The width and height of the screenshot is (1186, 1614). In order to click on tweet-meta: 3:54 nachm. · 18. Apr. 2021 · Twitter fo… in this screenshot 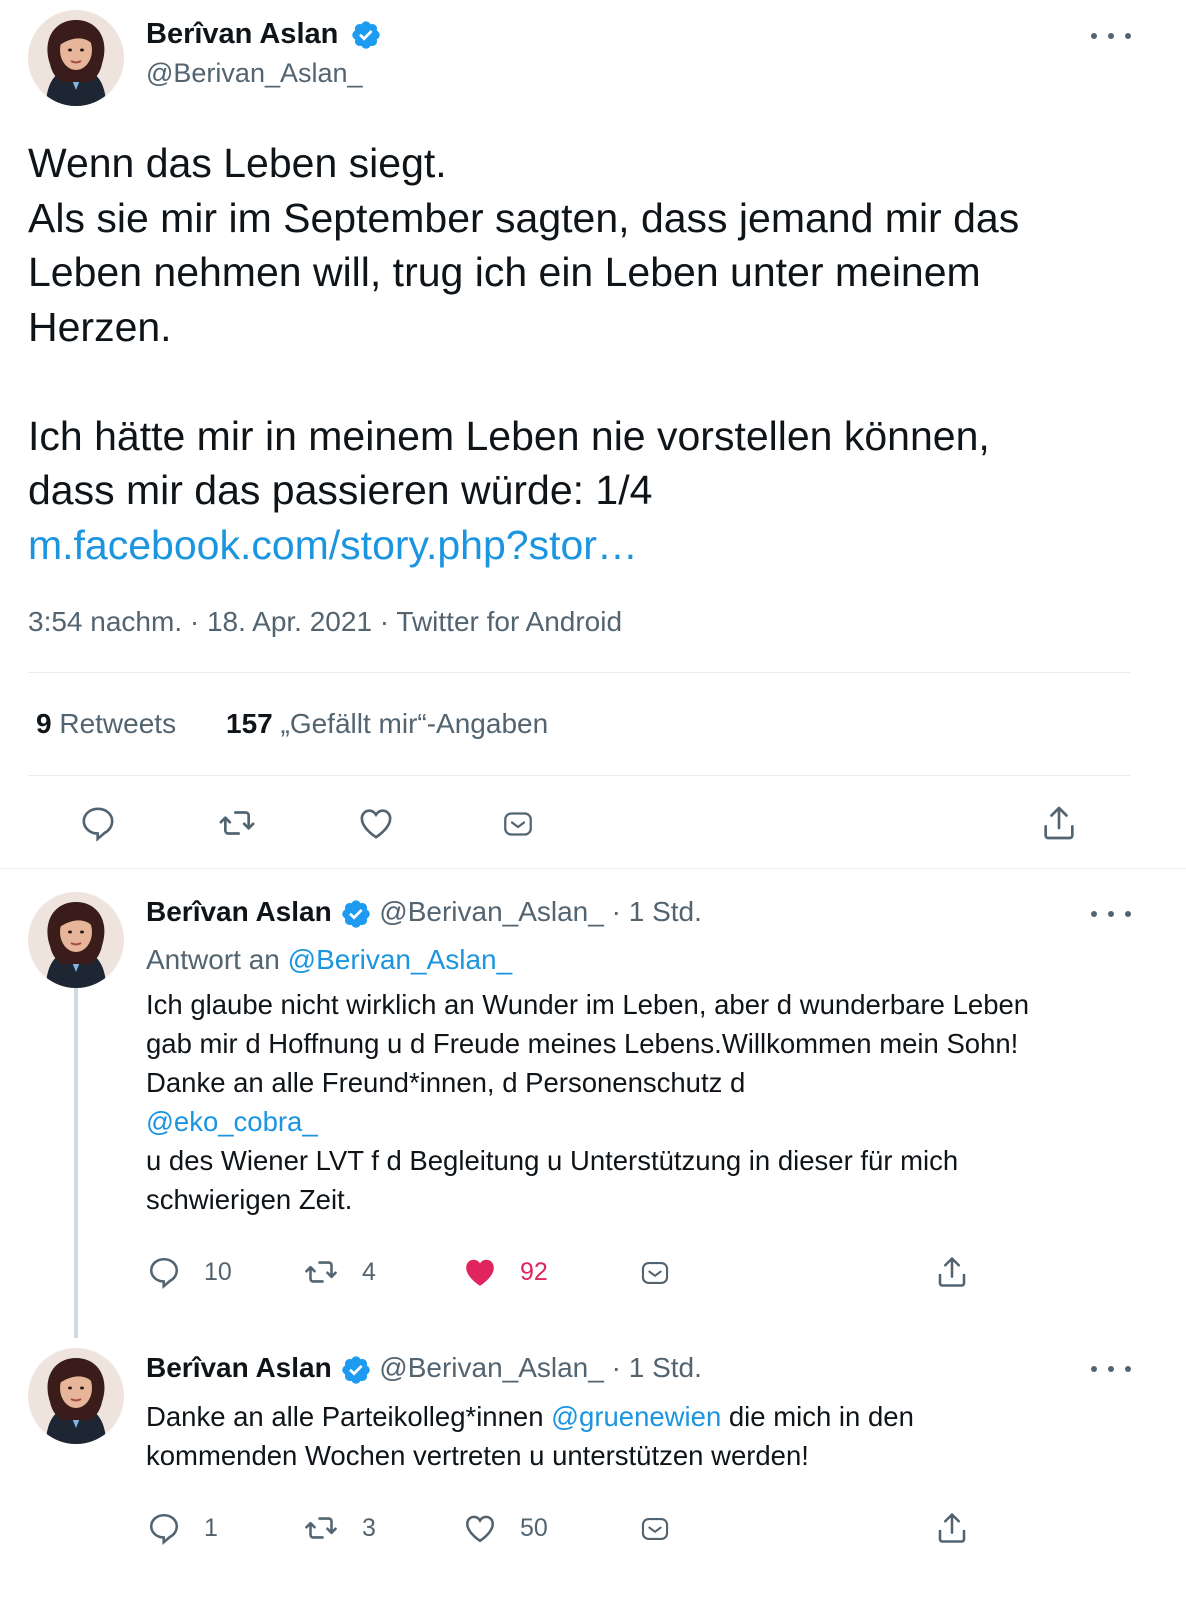, I will do `click(325, 622)`.